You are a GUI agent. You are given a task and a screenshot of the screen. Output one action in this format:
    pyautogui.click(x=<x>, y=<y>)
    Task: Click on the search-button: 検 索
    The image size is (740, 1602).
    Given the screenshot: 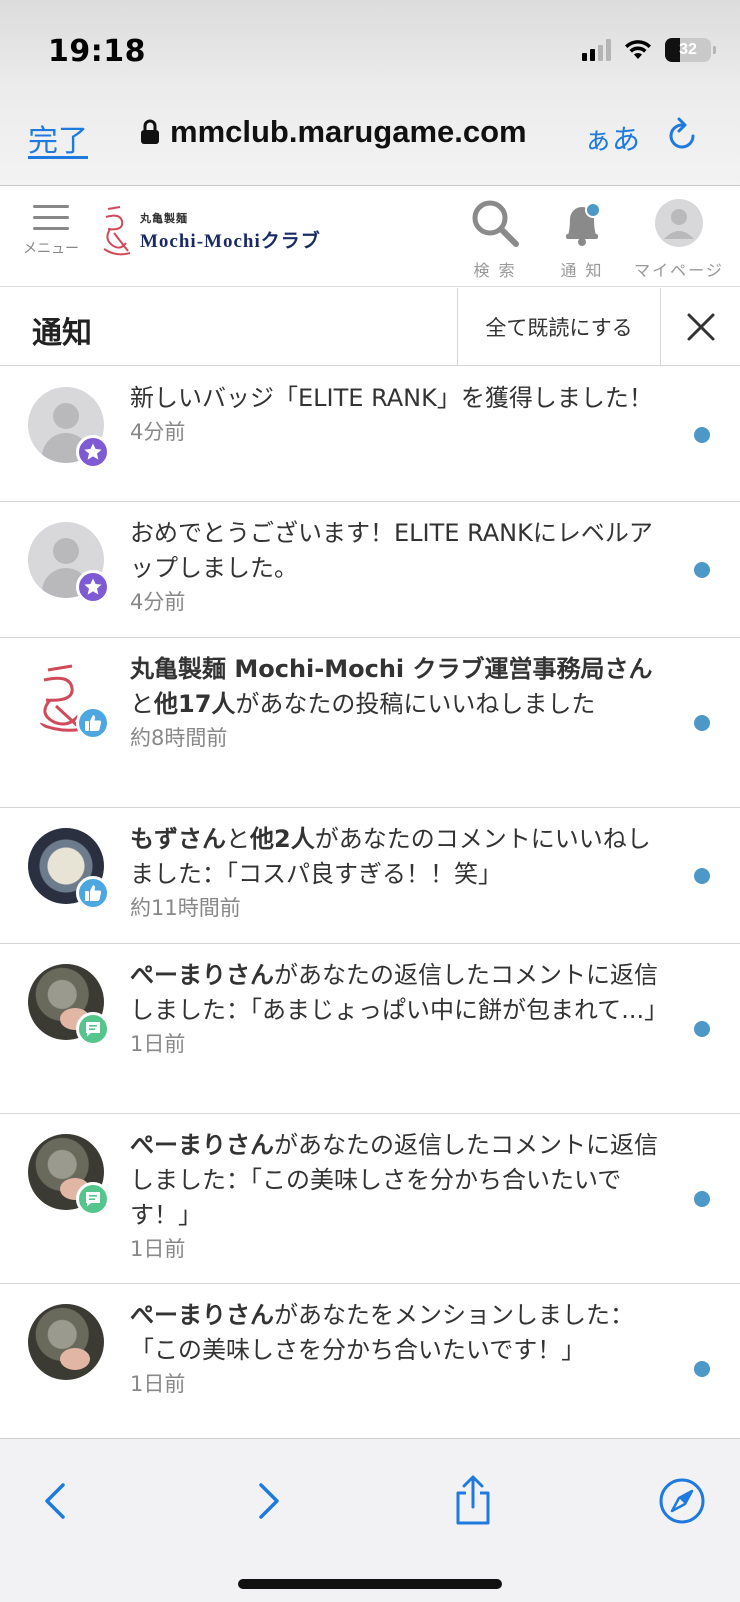 What is the action you would take?
    pyautogui.click(x=495, y=239)
    